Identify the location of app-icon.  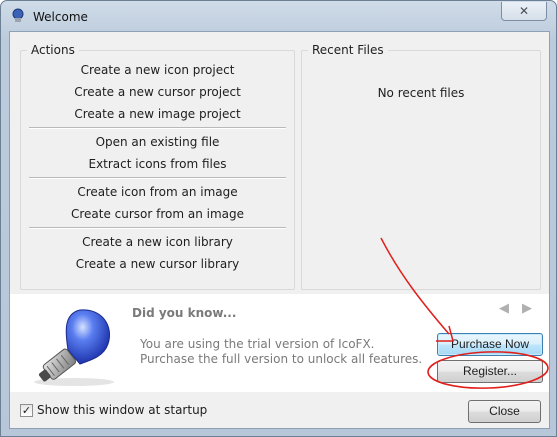
(18, 15).